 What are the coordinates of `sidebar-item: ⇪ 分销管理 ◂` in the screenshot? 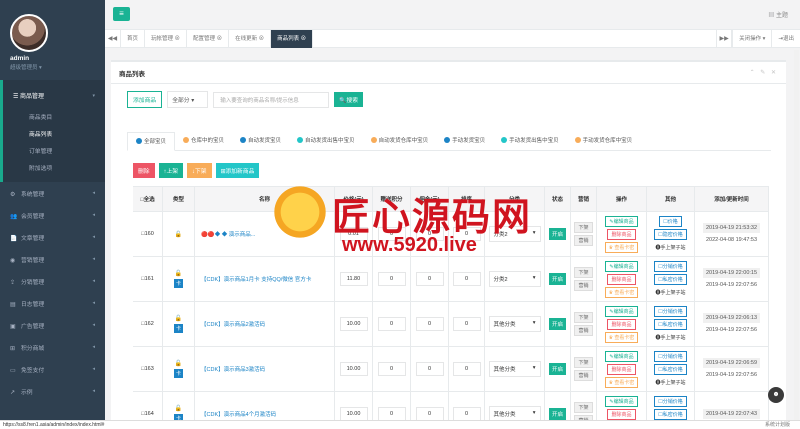 It's located at (52, 281).